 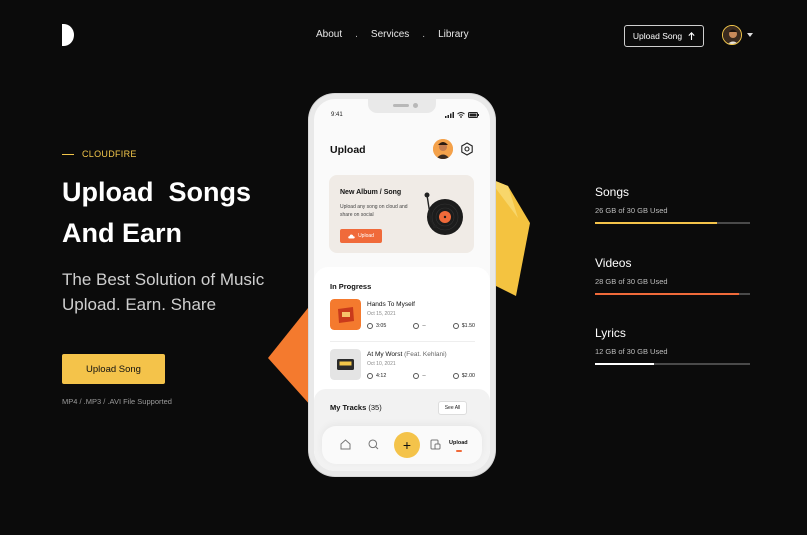 What do you see at coordinates (156, 192) in the screenshot?
I see `hero-title-line: Upload Songs` at bounding box center [156, 192].